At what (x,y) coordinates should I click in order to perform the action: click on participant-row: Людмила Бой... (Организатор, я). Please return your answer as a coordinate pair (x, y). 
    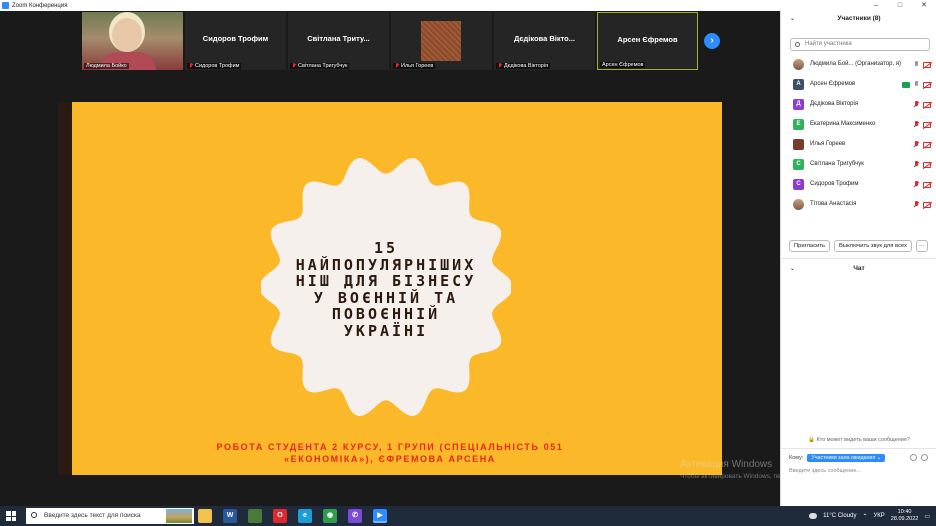
    Looking at the image, I should click on (858, 65).